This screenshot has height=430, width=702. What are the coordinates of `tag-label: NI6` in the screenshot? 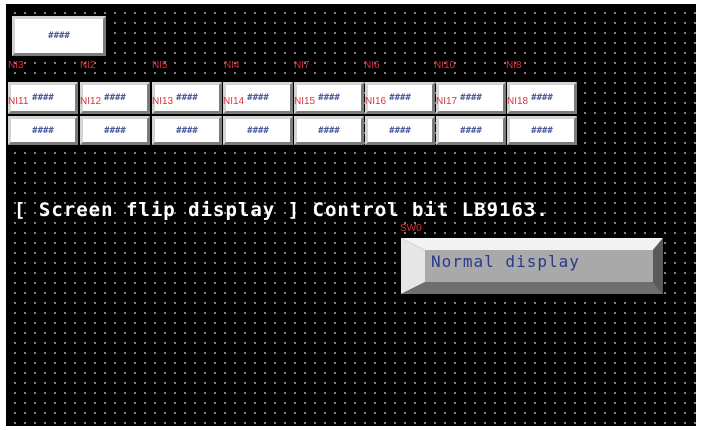 It's located at (372, 65).